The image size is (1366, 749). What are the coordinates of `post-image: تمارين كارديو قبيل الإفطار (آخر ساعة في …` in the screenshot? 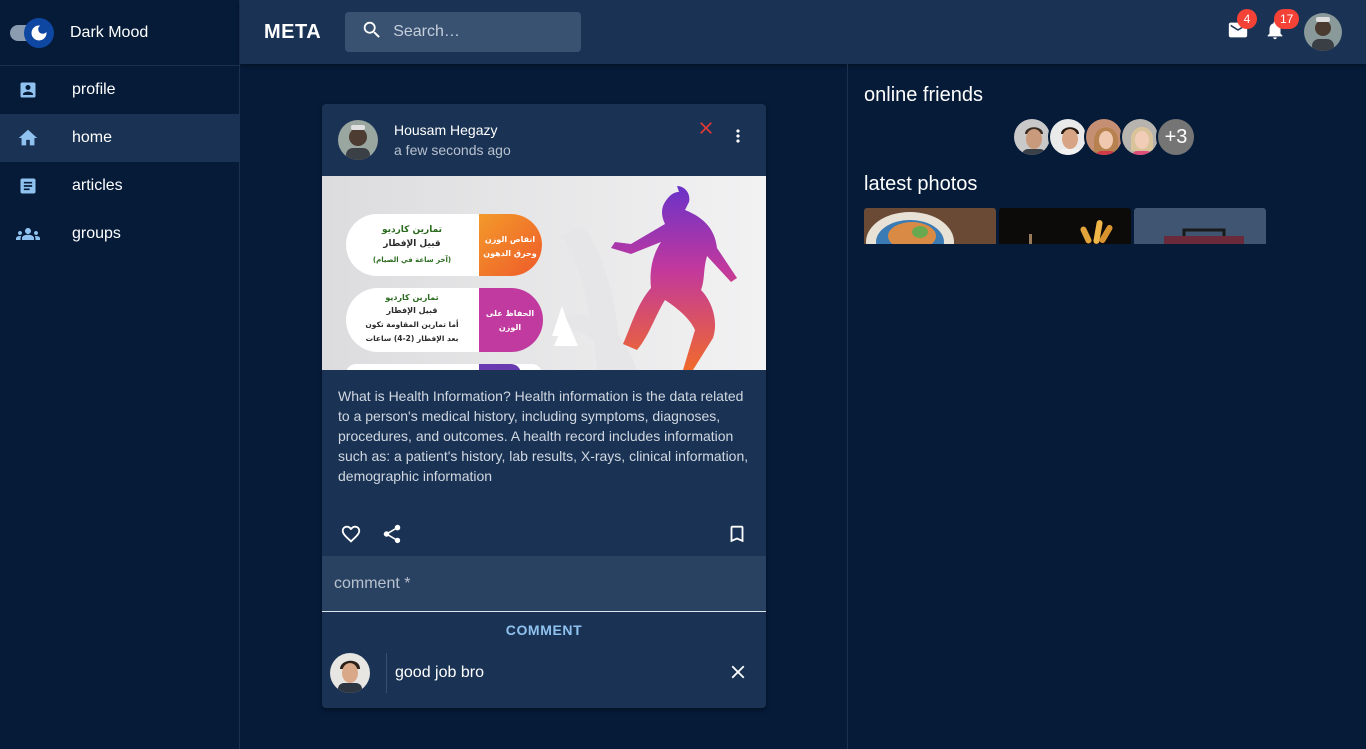 It's located at (544, 273).